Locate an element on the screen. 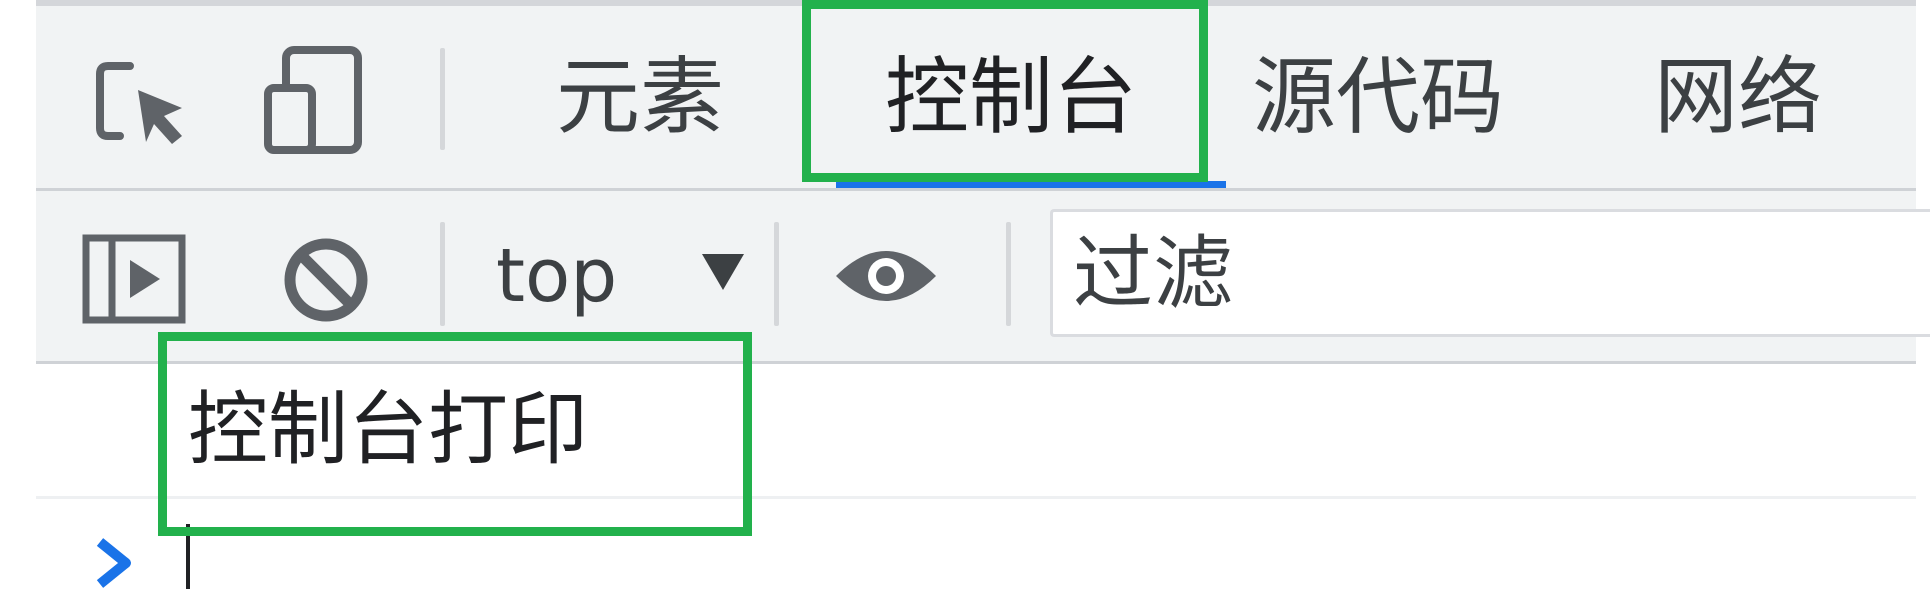 The width and height of the screenshot is (1932, 589). tab-console: 控制台 is located at coordinates (1011, 97).